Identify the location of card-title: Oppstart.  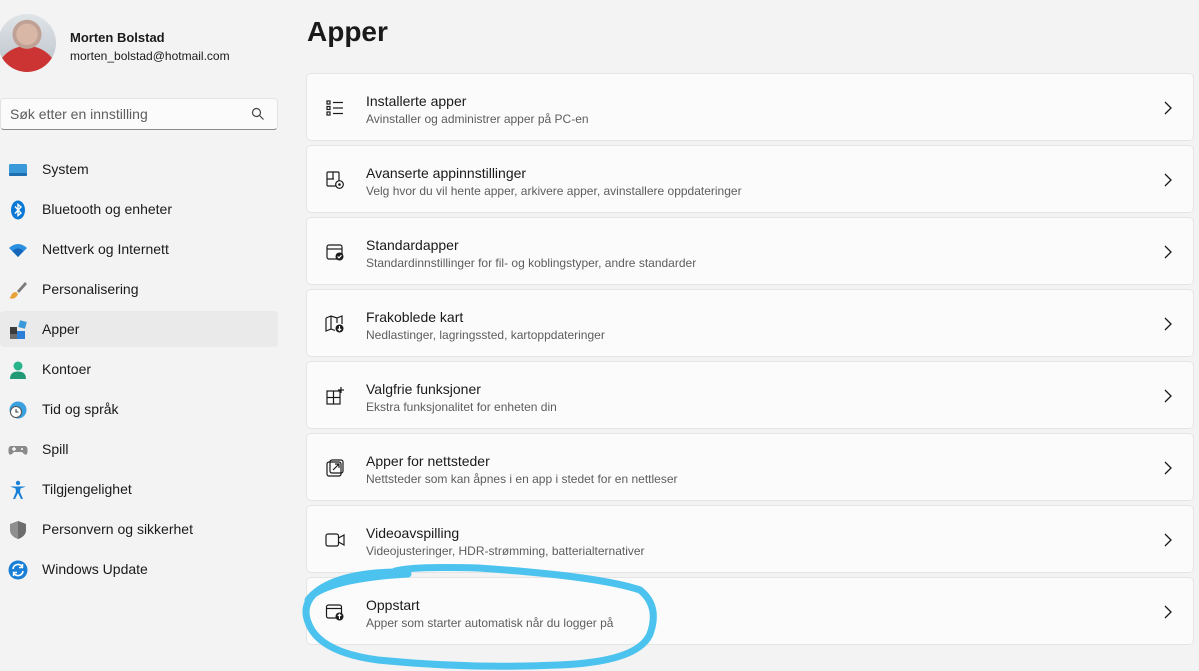
(393, 605).